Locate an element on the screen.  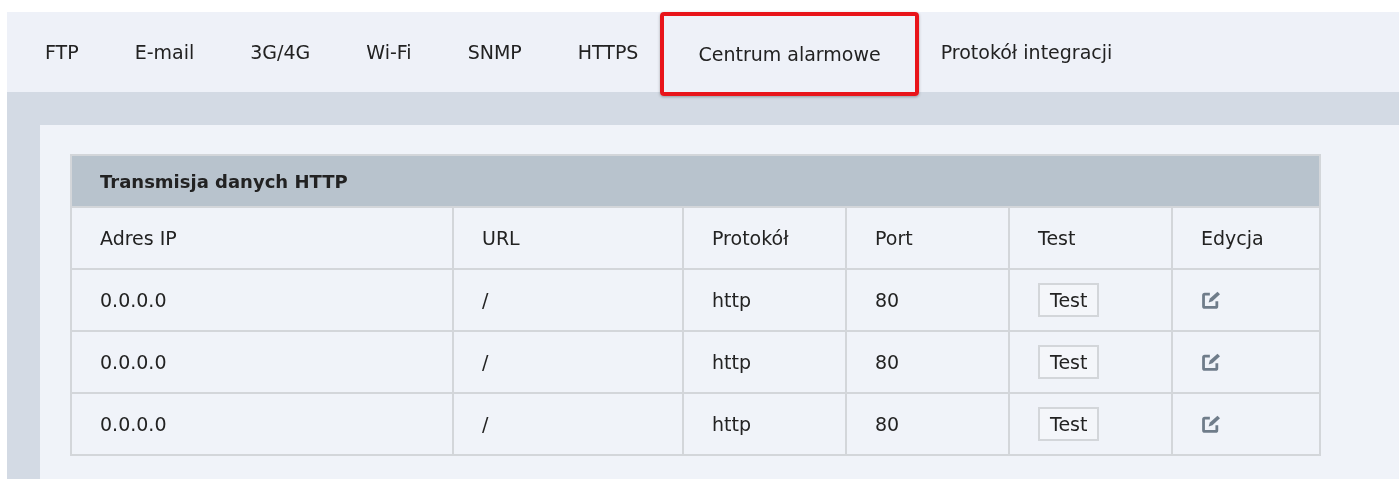
tab: SNMP is located at coordinates (494, 52).